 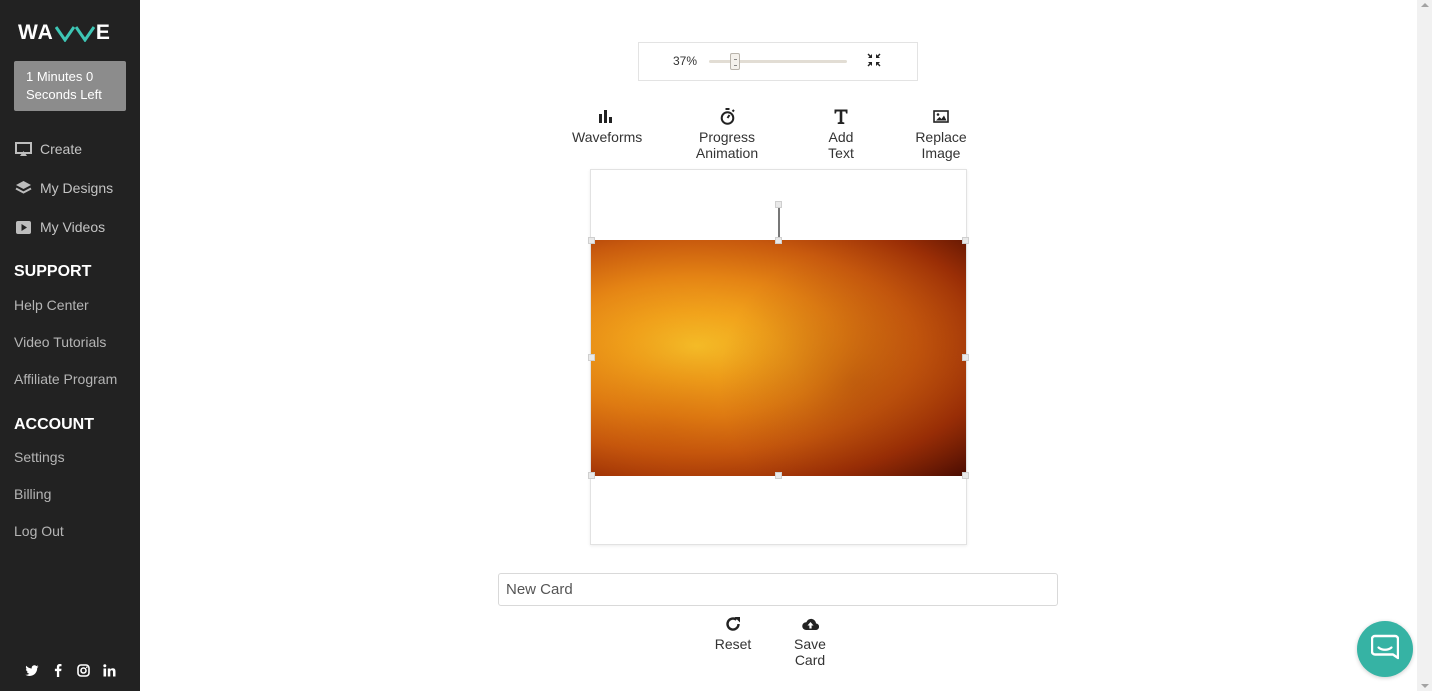 What do you see at coordinates (605, 116) in the screenshot?
I see `bar-chart-icon` at bounding box center [605, 116].